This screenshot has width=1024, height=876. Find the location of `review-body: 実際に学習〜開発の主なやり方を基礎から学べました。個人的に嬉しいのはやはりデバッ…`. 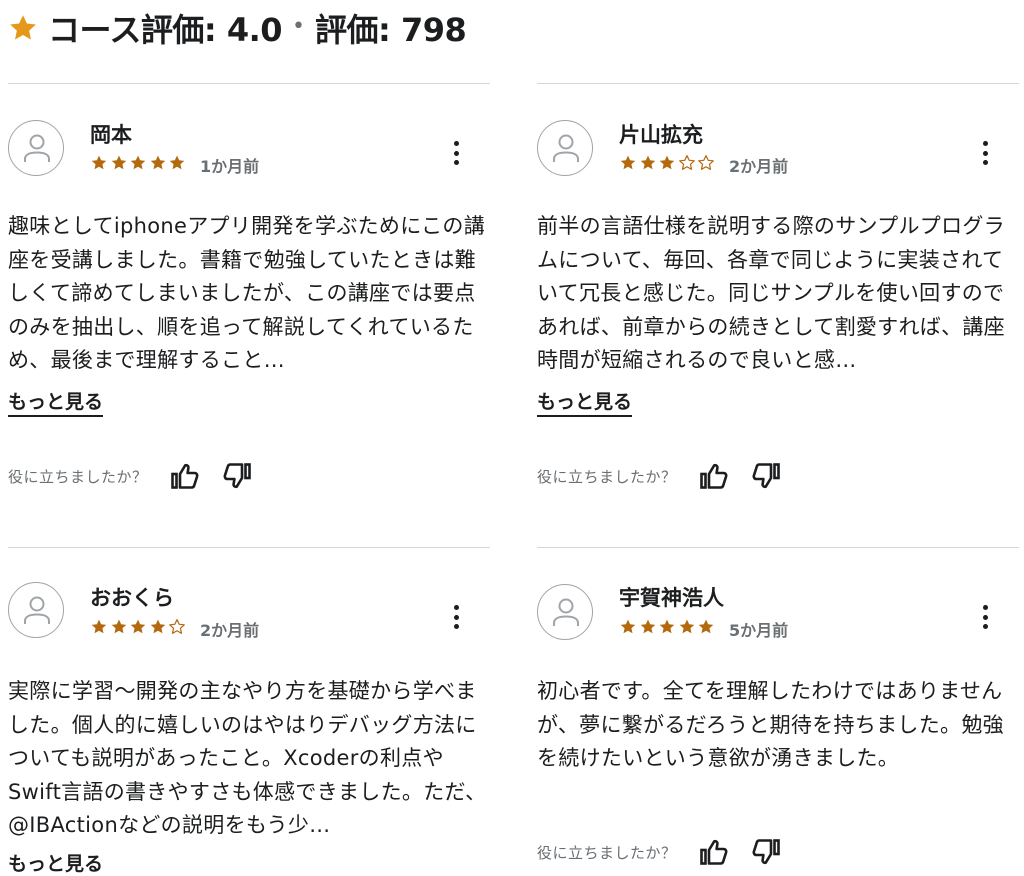

review-body: 実際に学習〜開発の主なやり方を基礎から学べました。個人的に嬉しいのはやはりデバッ… is located at coordinates (247, 758).